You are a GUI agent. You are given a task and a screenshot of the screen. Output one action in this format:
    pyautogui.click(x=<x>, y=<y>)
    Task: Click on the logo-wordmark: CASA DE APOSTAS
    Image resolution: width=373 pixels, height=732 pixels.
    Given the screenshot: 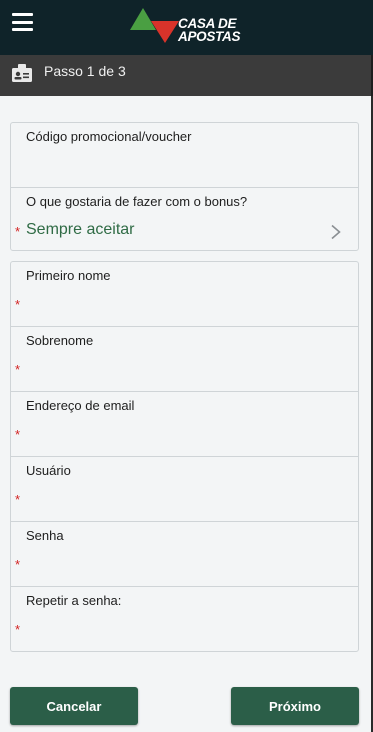 What is the action you would take?
    pyautogui.click(x=209, y=30)
    